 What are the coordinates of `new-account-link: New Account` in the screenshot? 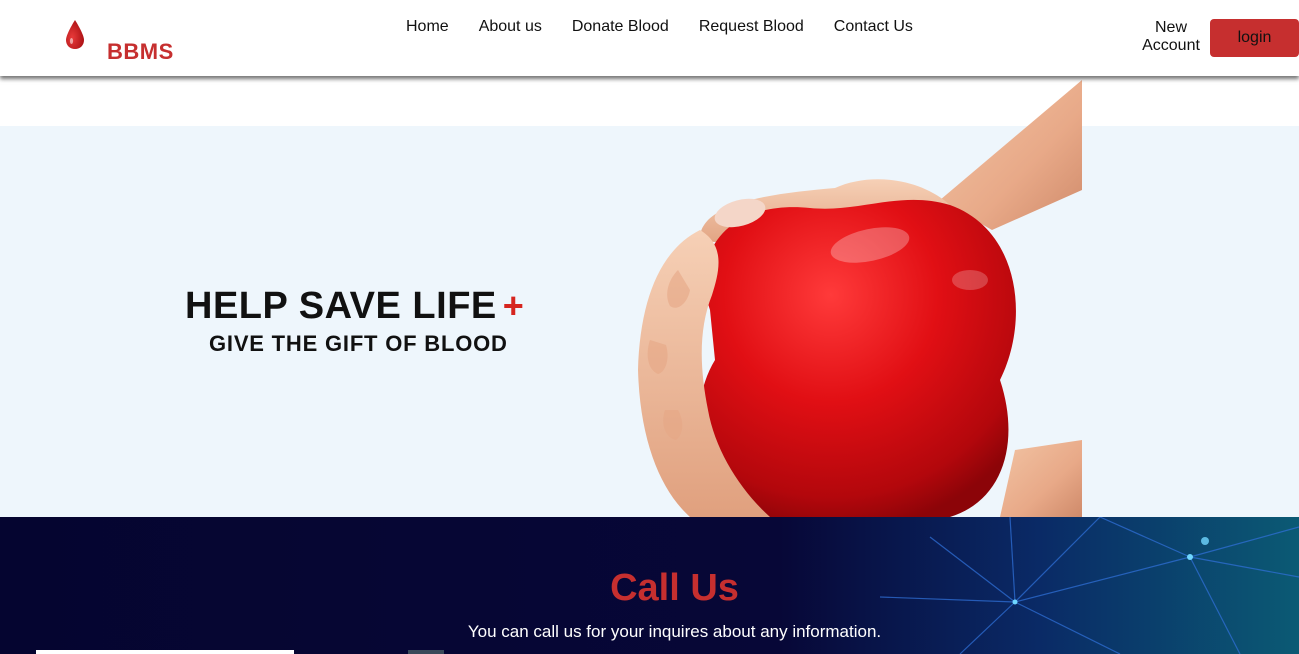 It's located at (1171, 37).